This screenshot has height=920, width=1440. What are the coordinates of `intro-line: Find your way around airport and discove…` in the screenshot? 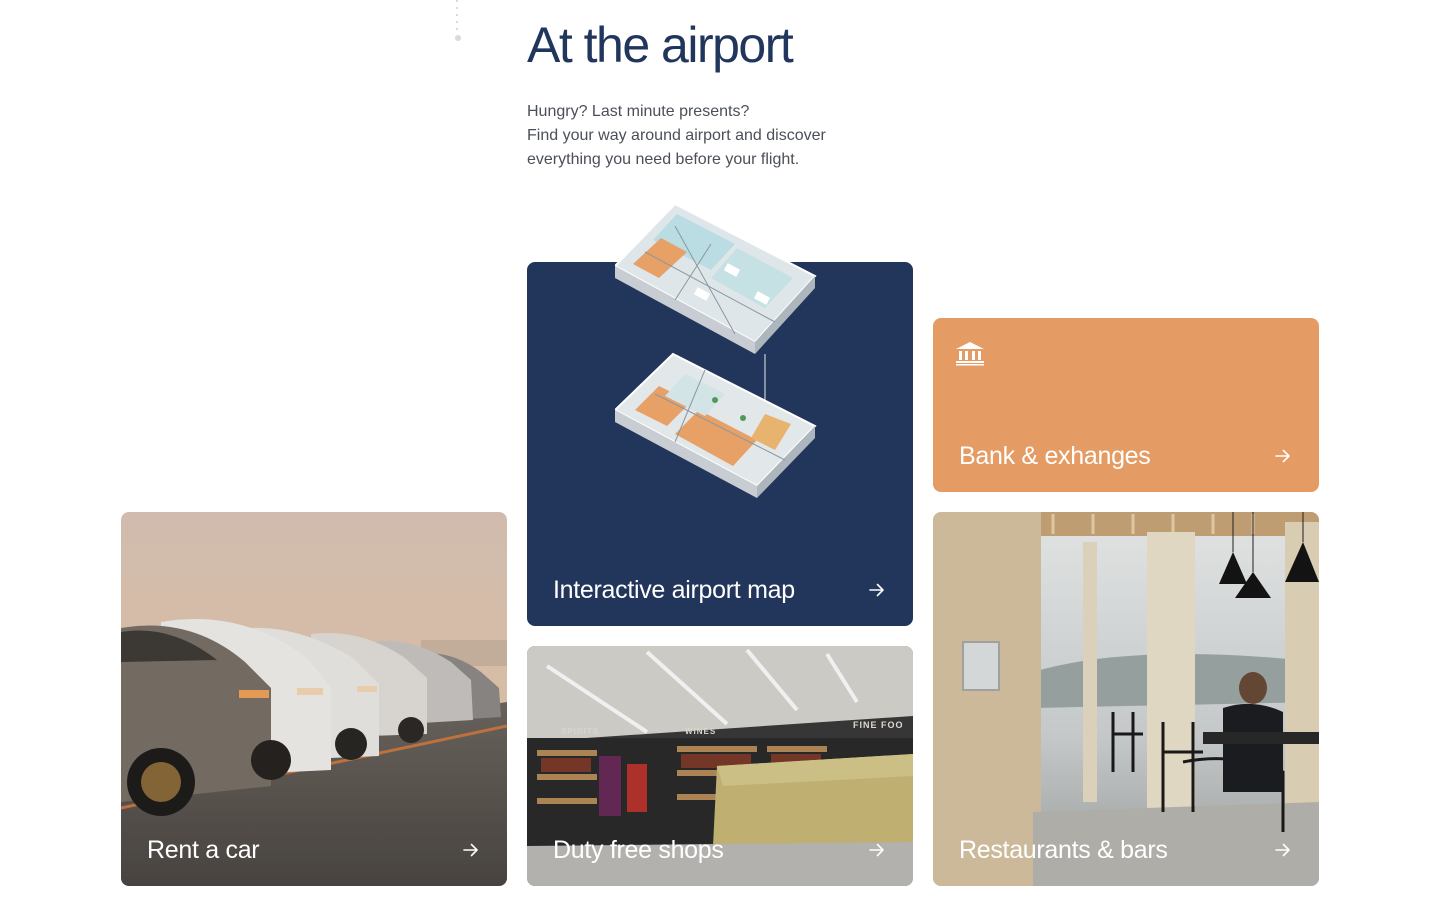 It's located at (676, 135).